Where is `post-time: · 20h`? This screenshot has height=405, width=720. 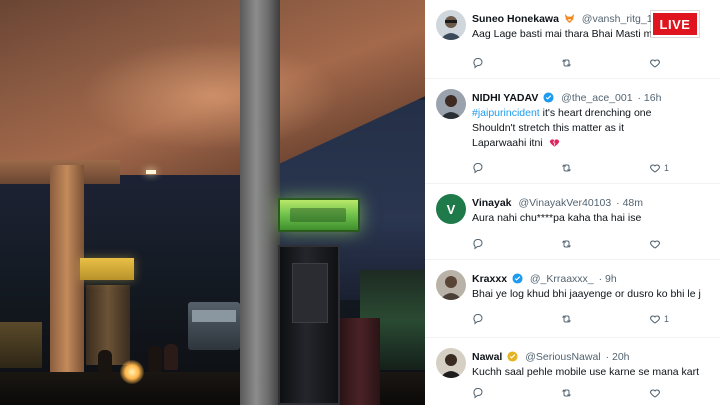
post-time: · 20h is located at coordinates (617, 357).